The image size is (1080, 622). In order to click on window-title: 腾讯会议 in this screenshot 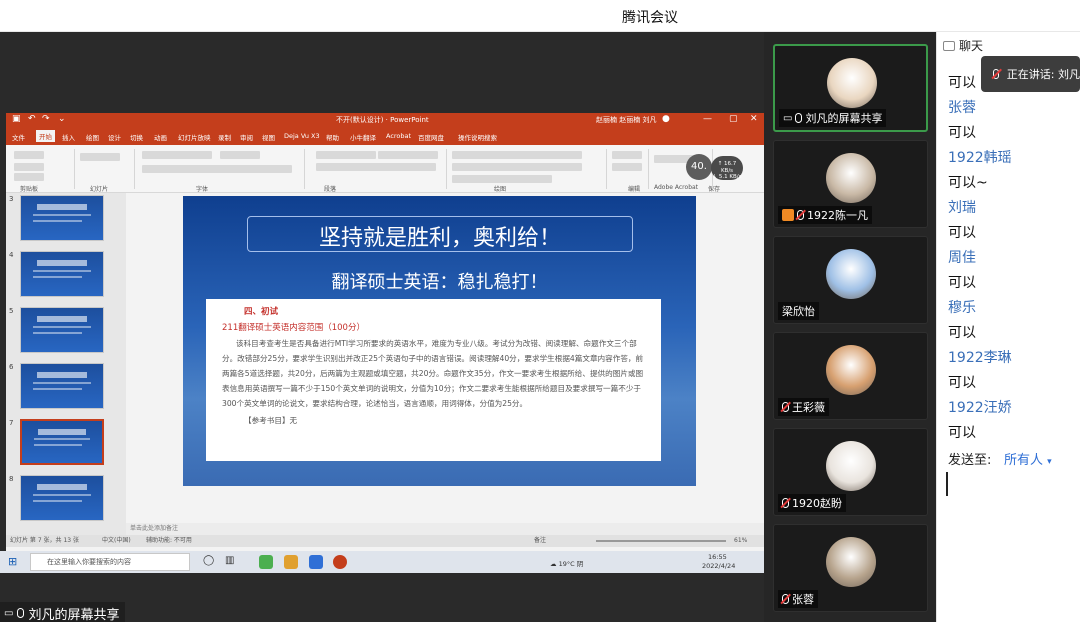, I will do `click(650, 18)`.